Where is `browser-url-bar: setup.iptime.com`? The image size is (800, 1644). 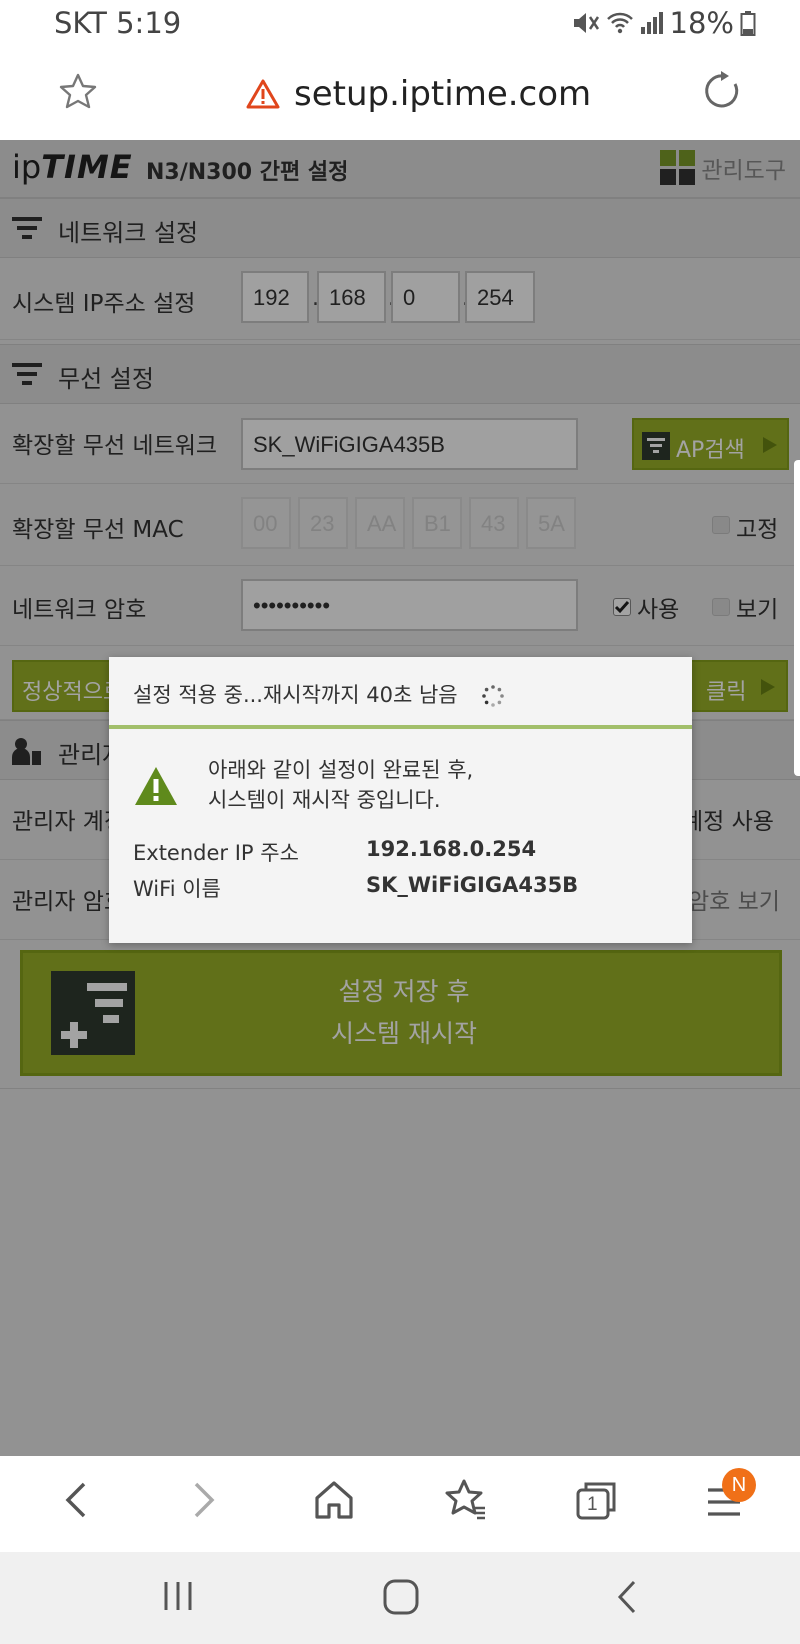 browser-url-bar: setup.iptime.com is located at coordinates (400, 96).